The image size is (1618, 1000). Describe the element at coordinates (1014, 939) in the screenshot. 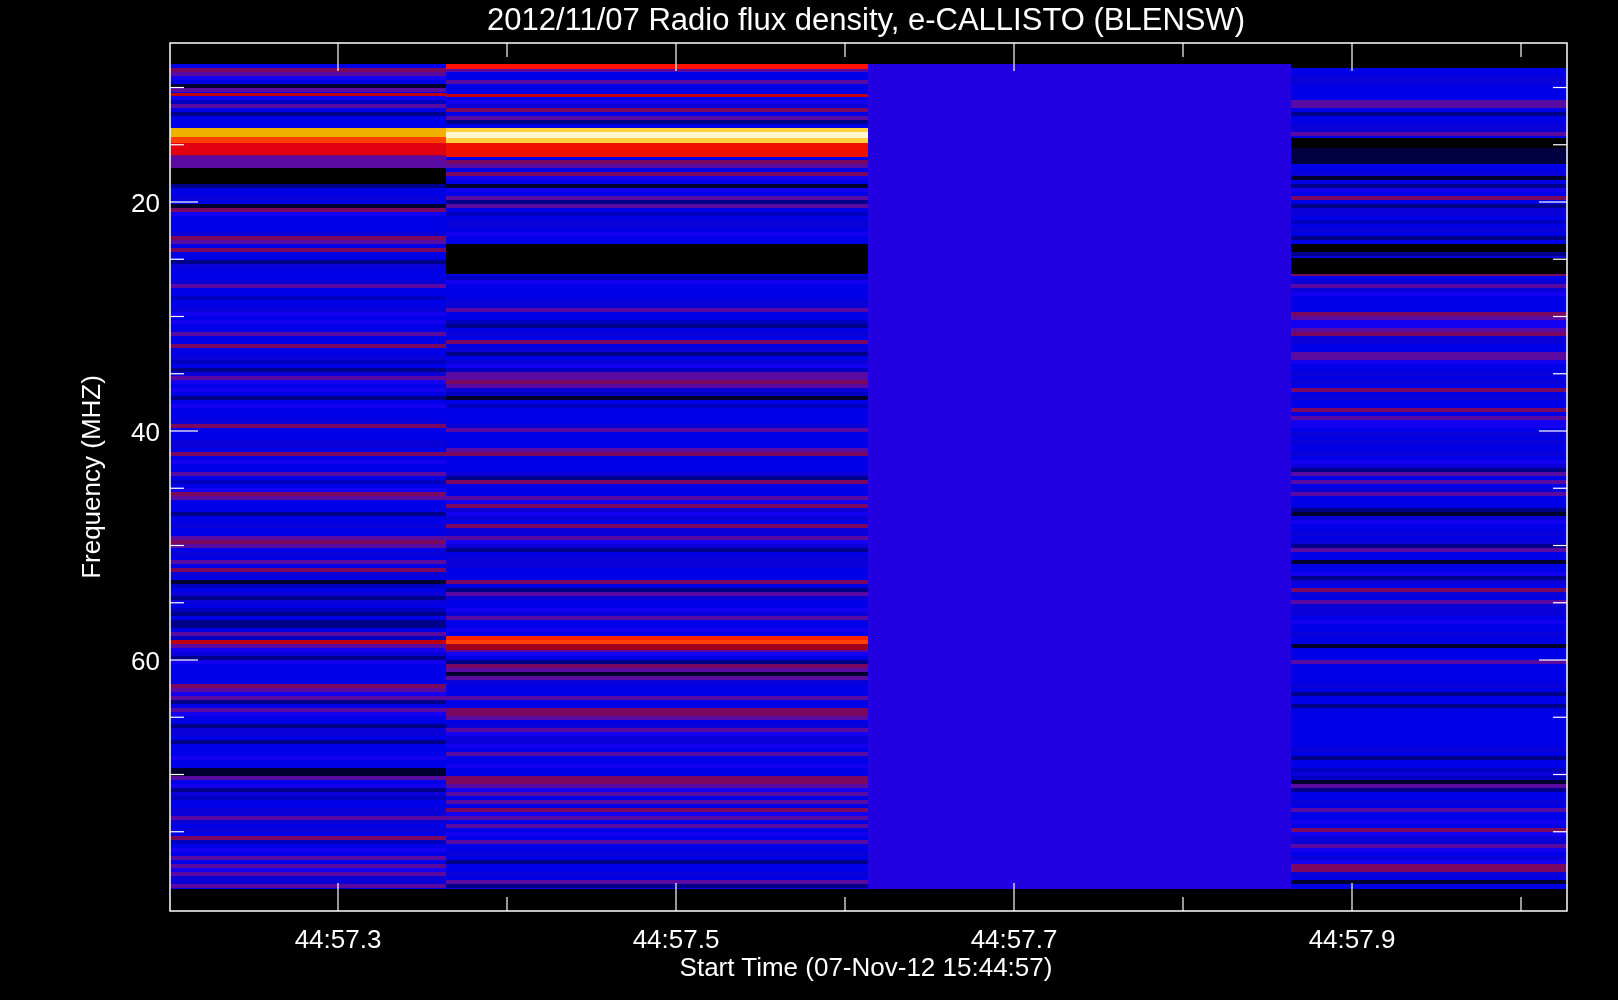

I see `x-tick-label: 44:57.7` at that location.